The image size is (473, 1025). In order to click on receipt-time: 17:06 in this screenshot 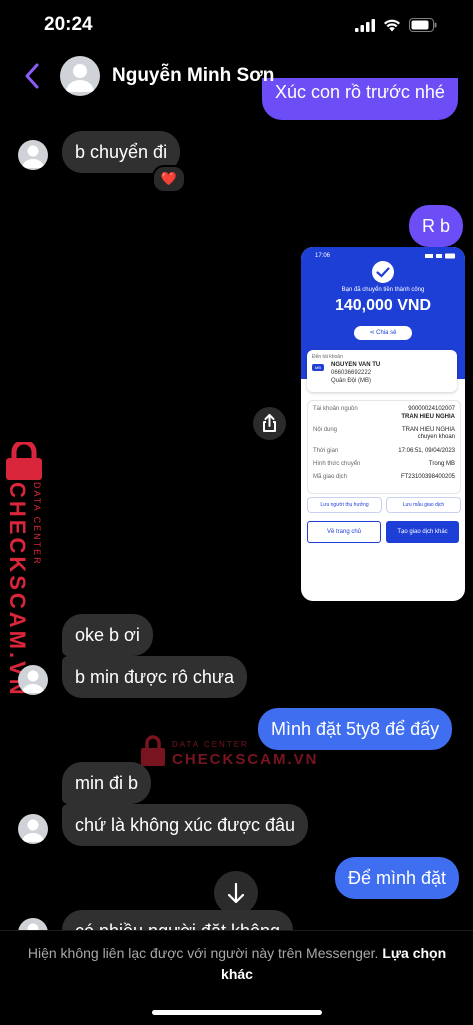, I will do `click(323, 256)`.